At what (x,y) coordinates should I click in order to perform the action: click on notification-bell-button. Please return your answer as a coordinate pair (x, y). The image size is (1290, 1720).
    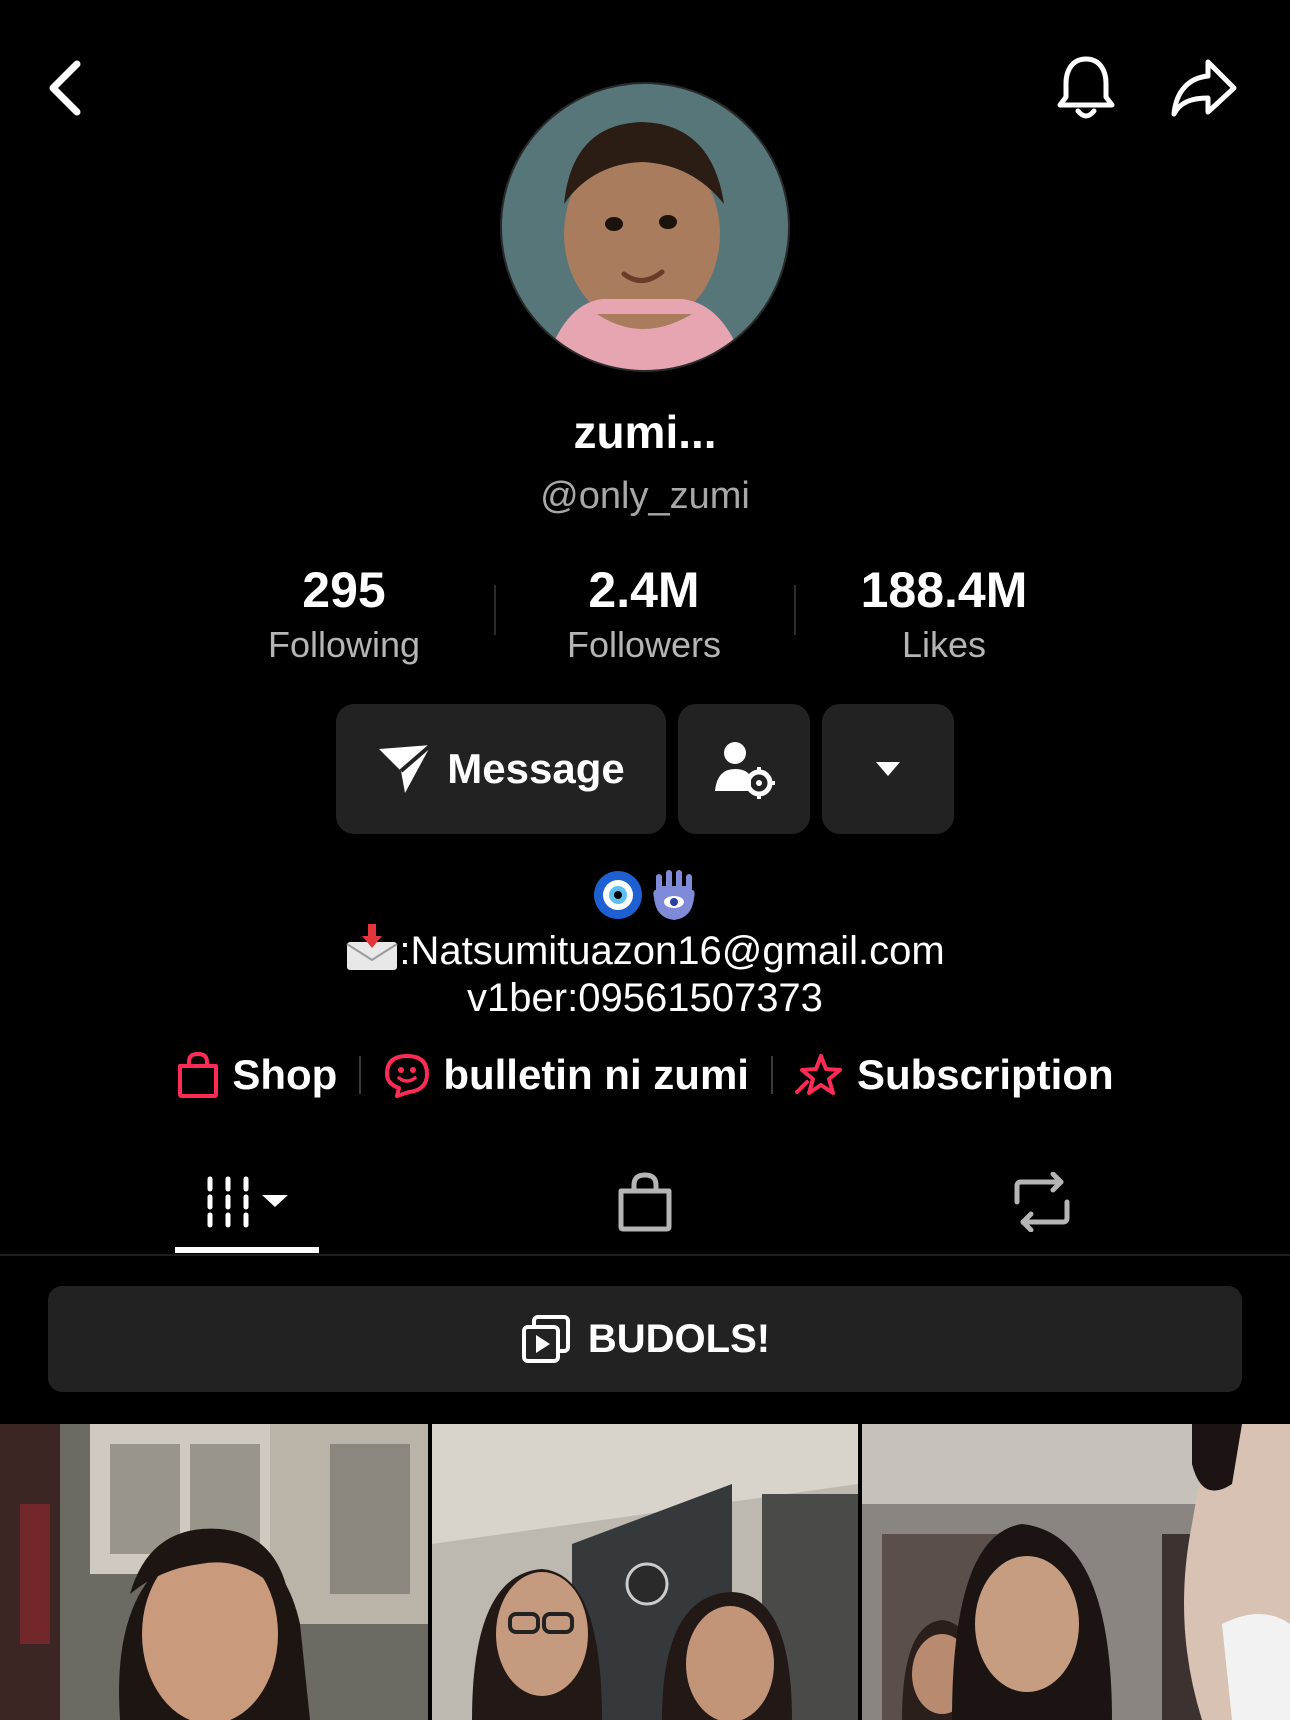
    Looking at the image, I should click on (1086, 88).